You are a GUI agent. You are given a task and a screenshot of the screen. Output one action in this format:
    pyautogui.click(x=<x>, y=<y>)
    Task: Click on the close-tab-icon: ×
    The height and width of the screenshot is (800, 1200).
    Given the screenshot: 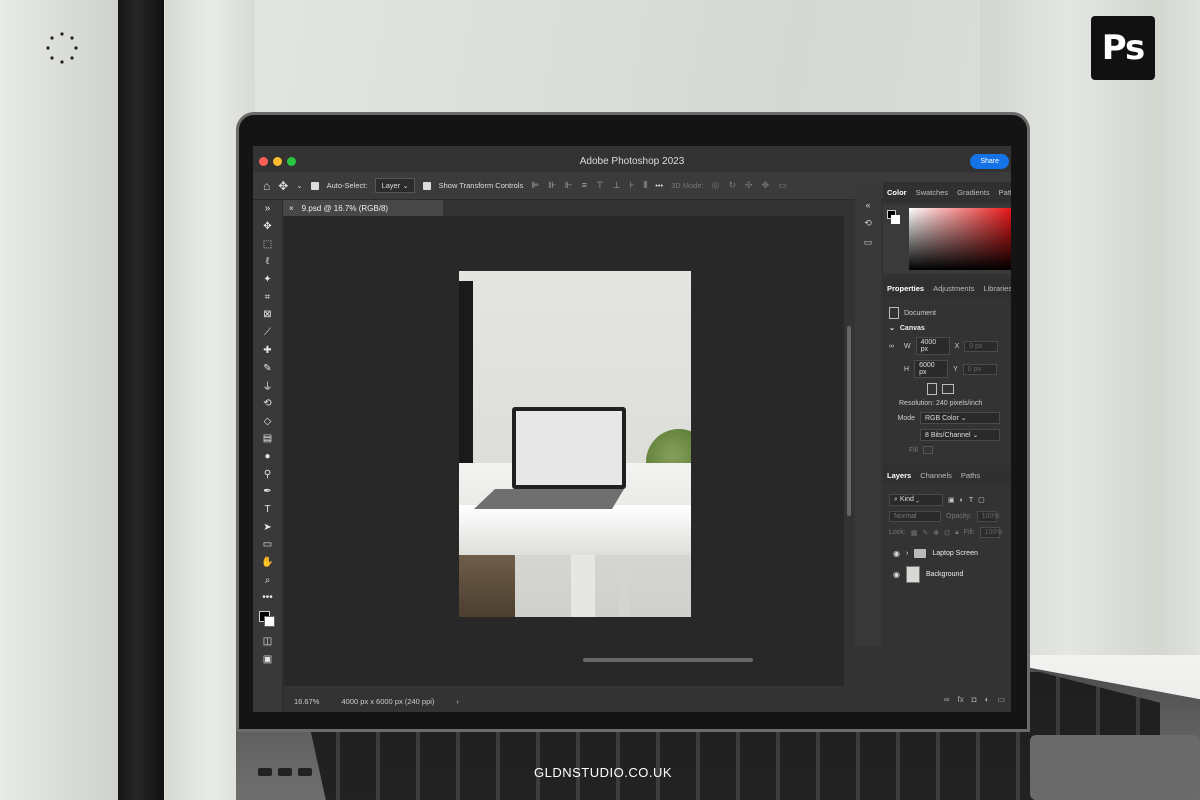 What is the action you would take?
    pyautogui.click(x=291, y=208)
    